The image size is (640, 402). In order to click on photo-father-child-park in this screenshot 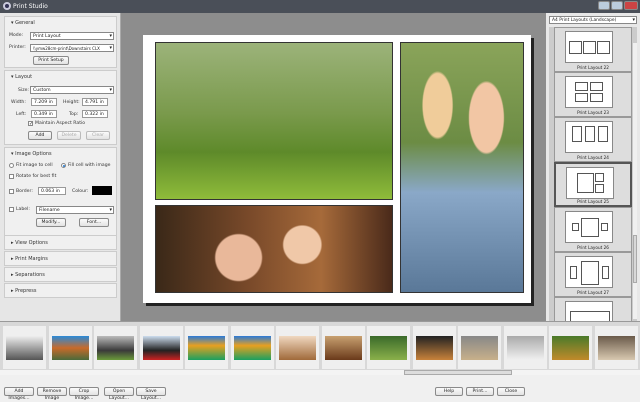, I will do `click(274, 121)`.